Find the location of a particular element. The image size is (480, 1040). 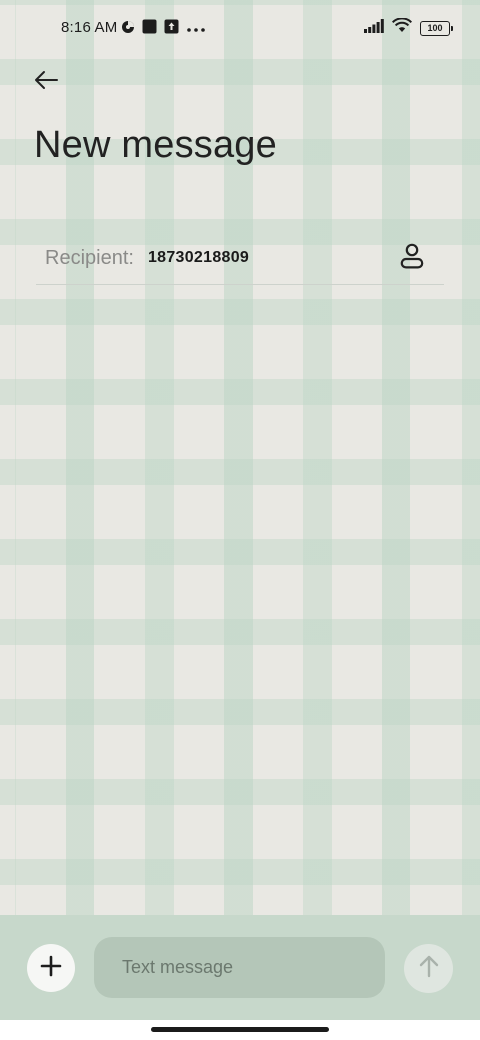

battery-icon: 100 is located at coordinates (436, 28).